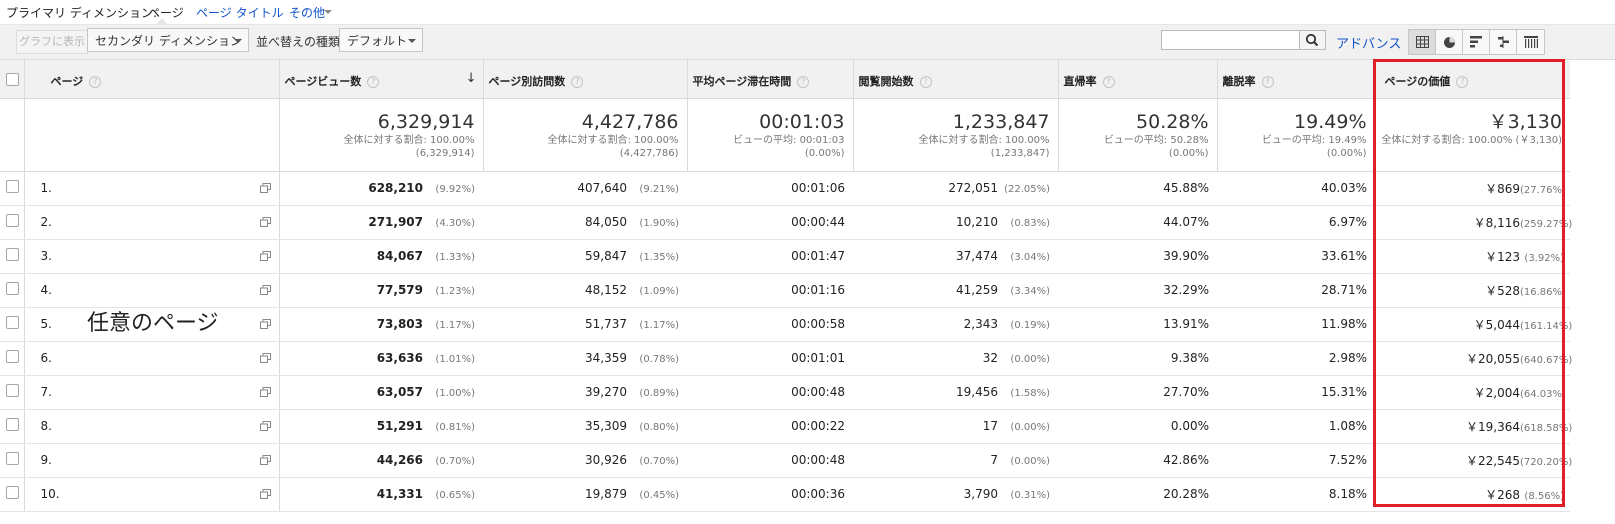 The image size is (1615, 524). Describe the element at coordinates (1156, 140) in the screenshot. I see `total-subtext: ビューの平均: 50.28%` at that location.